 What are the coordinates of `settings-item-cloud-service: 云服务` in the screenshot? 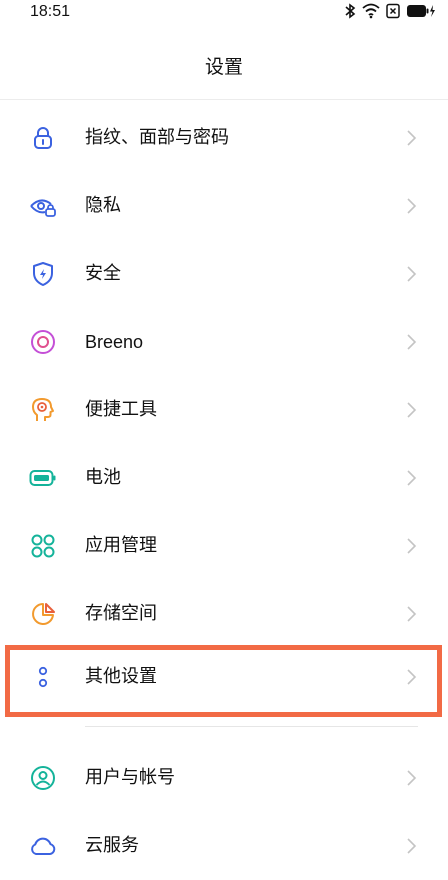 It's located at (224, 846).